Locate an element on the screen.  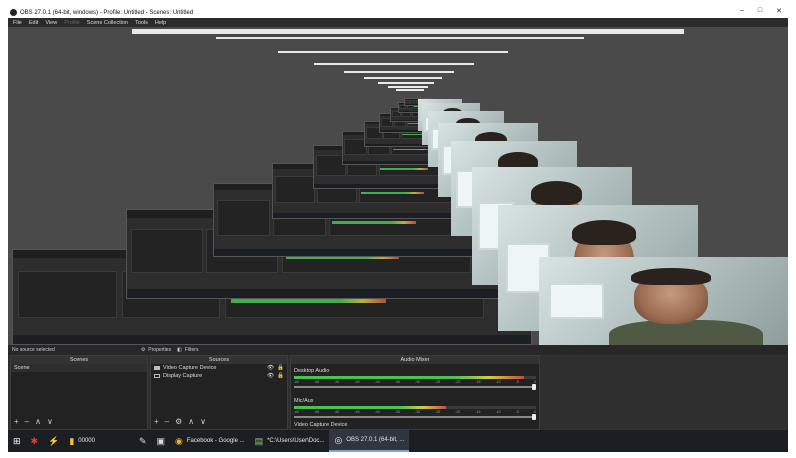
menu-tools: Tools is located at coordinates (141, 23).